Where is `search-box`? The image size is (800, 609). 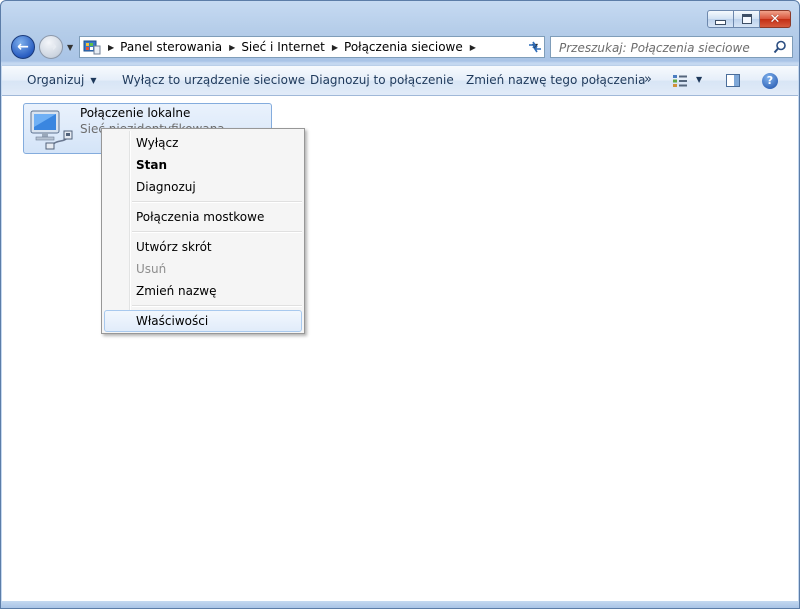
search-box is located at coordinates (671, 47).